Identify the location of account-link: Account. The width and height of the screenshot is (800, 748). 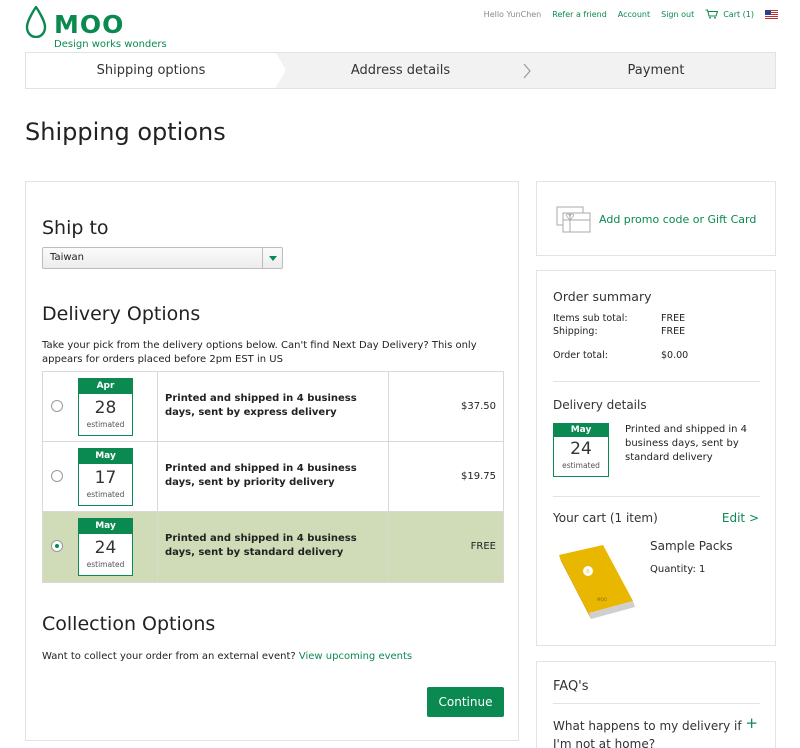
(634, 14).